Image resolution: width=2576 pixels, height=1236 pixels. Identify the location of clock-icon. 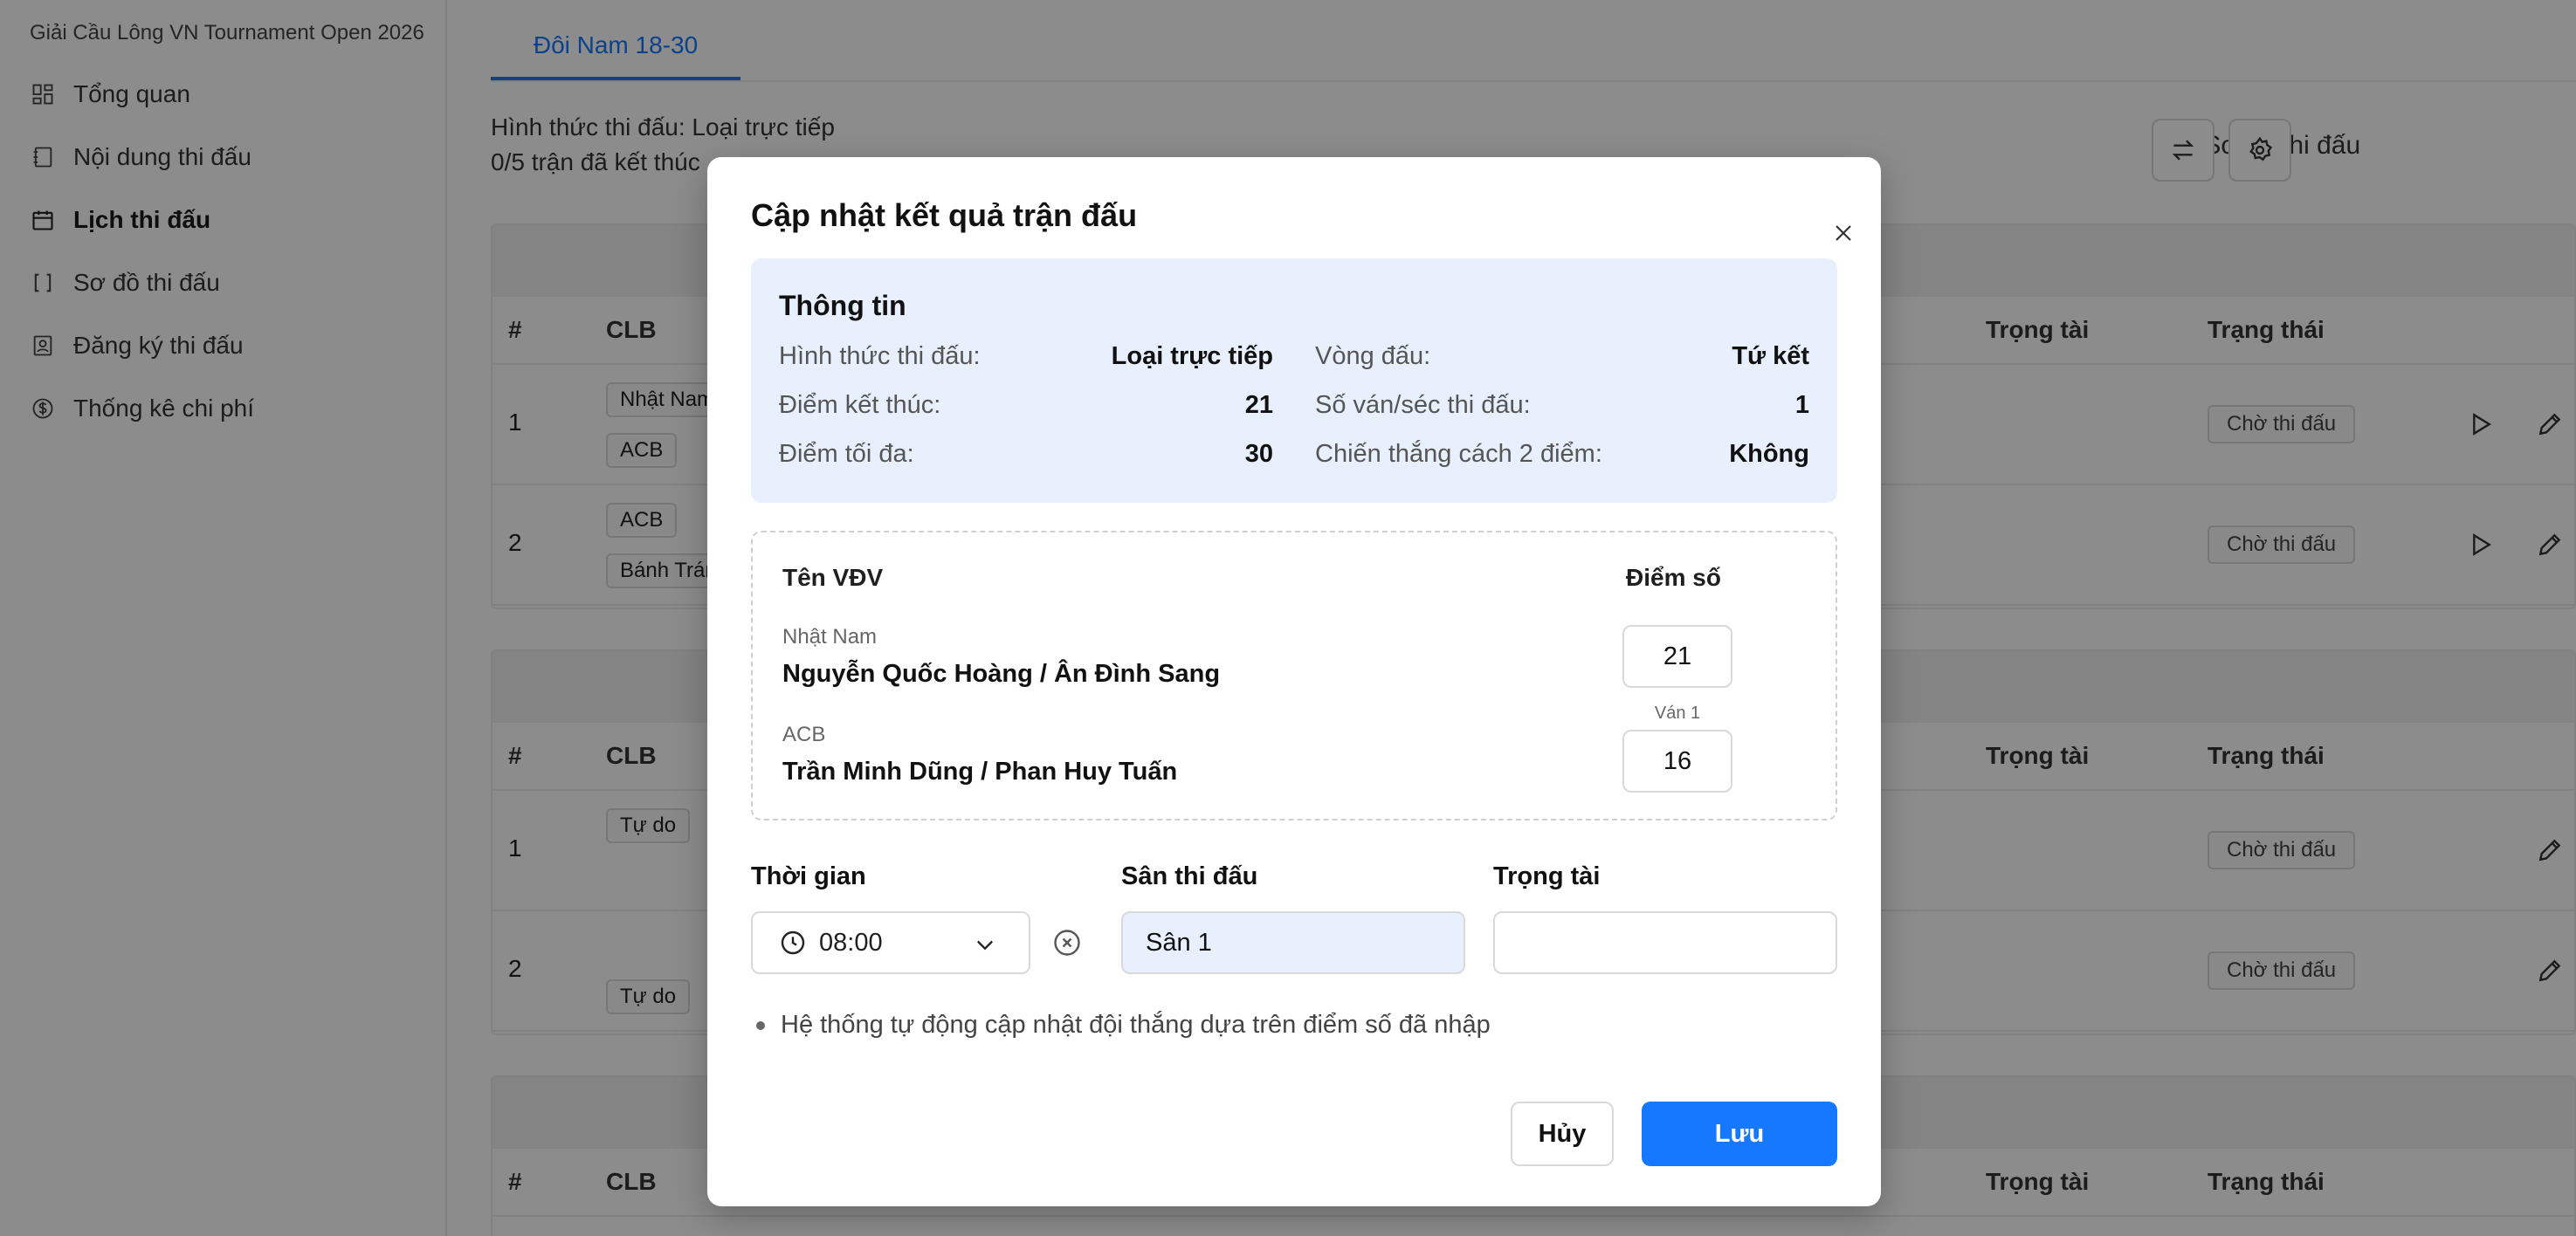
(793, 942).